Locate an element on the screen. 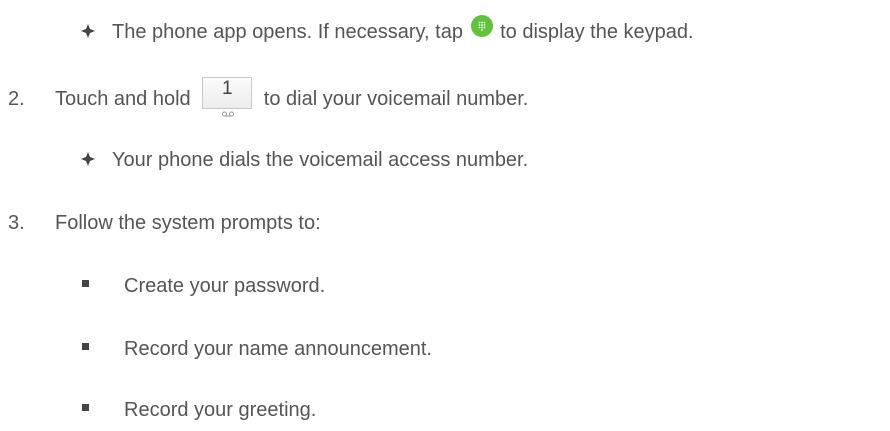 The width and height of the screenshot is (890, 431). voicemail-icon is located at coordinates (228, 111).